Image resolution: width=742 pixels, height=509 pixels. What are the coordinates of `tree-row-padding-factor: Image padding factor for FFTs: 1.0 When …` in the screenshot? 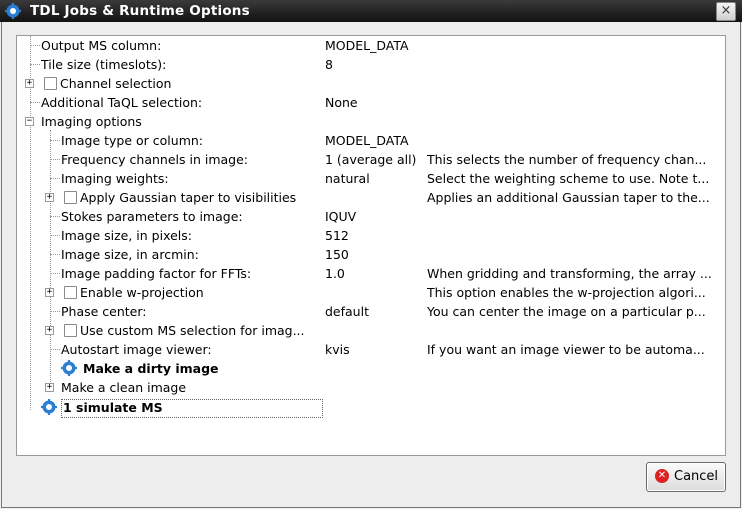 It's located at (371, 273).